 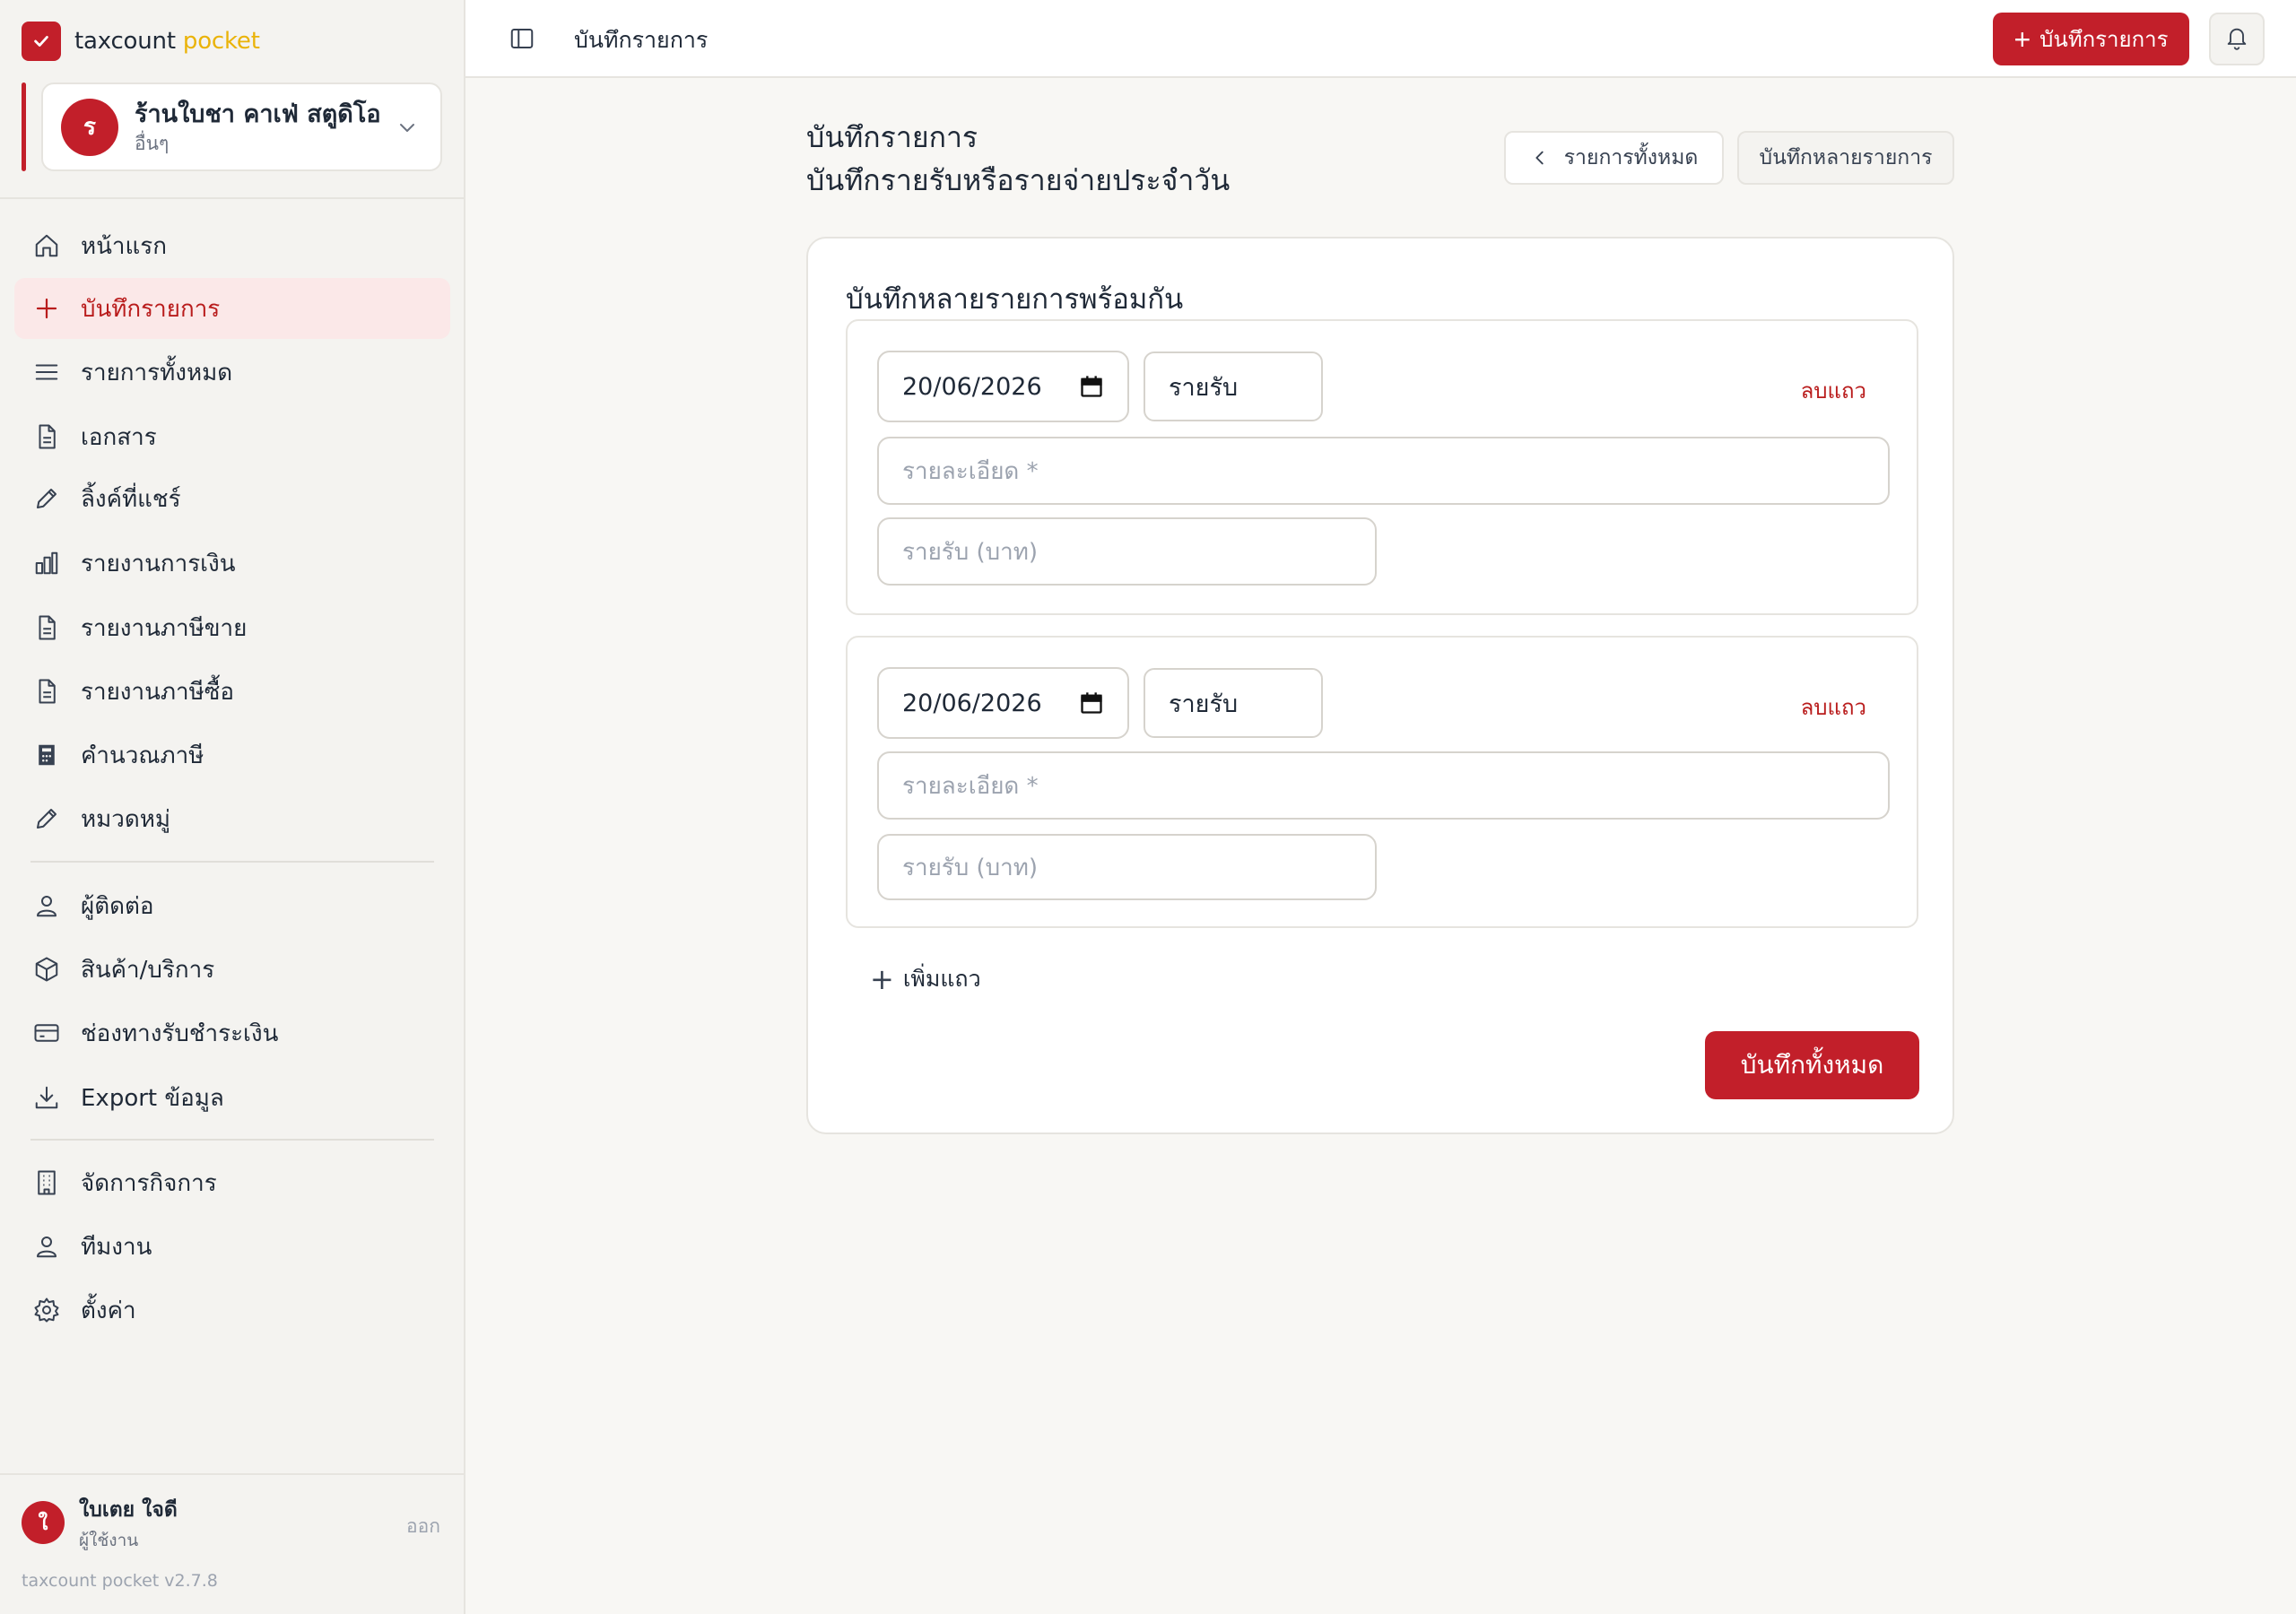 I want to click on sidebar-item-payment-channels: ช่องทางรับชำระเงิน, so click(x=232, y=1032).